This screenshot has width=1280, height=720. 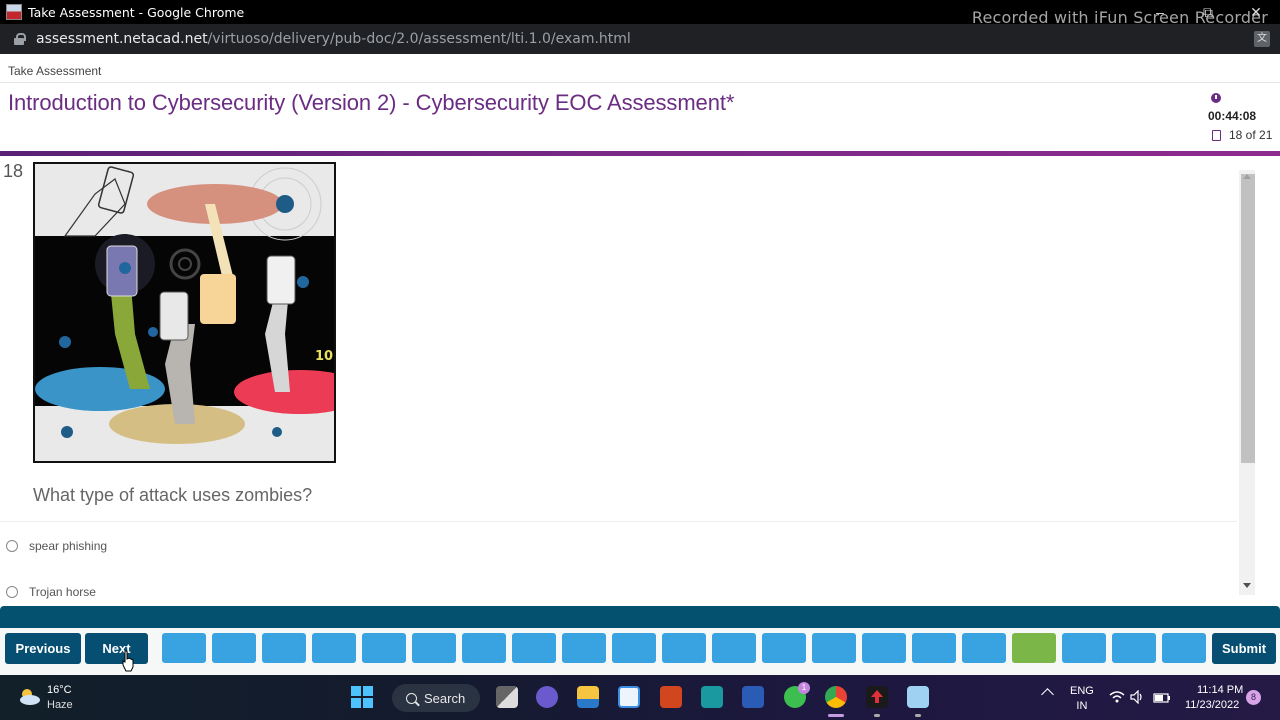 What do you see at coordinates (640, 153) in the screenshot?
I see `header-accent-bar` at bounding box center [640, 153].